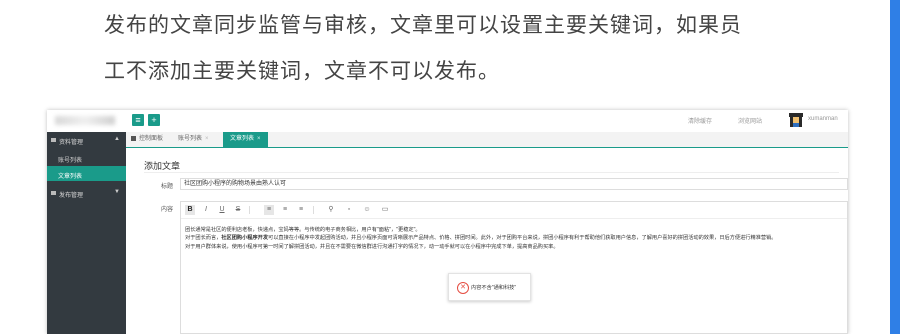  I want to click on title-input: 社区团购小程序的购物场景由熟人认可, so click(514, 184).